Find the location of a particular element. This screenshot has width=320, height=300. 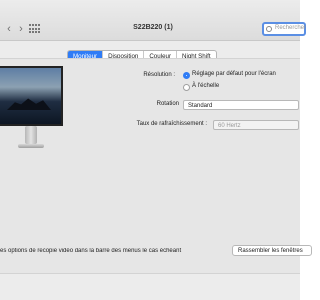

rotation-label: Rotation is located at coordinates (167, 104).